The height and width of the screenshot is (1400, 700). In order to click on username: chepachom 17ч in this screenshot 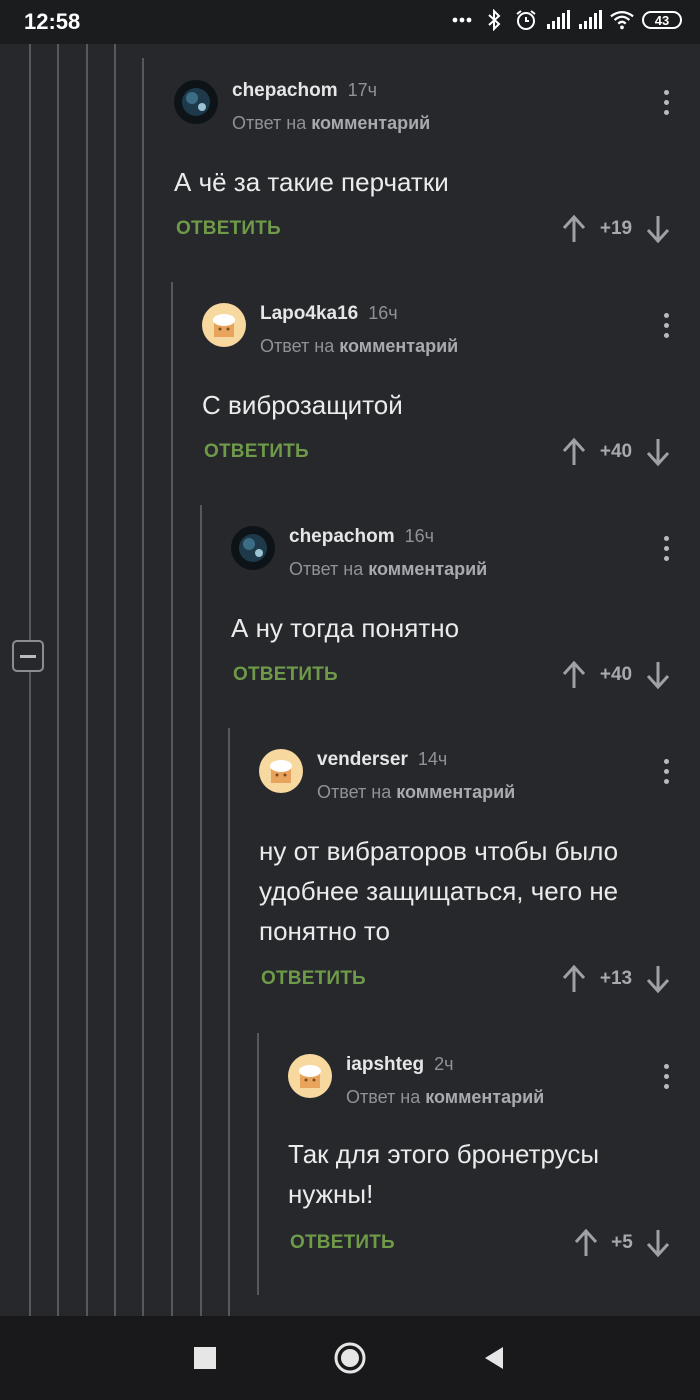, I will do `click(304, 91)`.